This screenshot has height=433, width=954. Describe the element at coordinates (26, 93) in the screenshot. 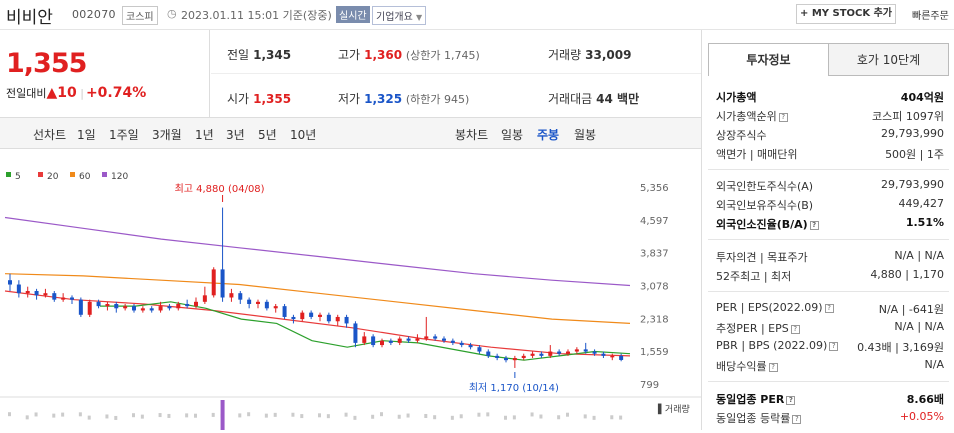

I see `change-label: 전일대비` at that location.